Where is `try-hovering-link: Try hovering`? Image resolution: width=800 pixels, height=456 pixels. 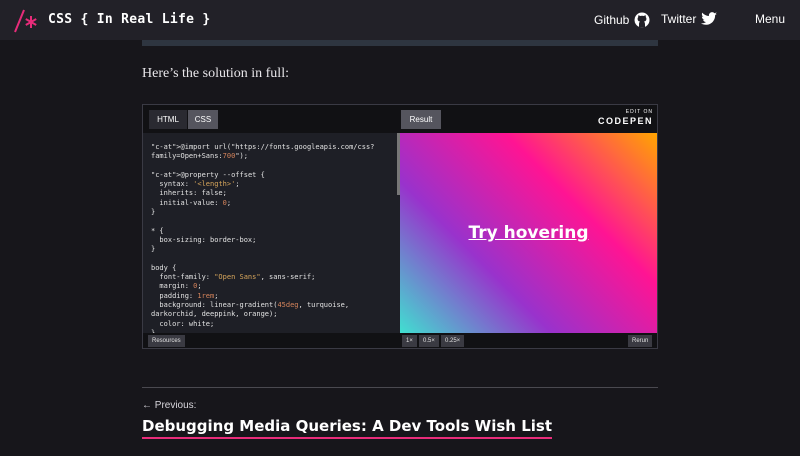 try-hovering-link: Try hovering is located at coordinates (529, 233).